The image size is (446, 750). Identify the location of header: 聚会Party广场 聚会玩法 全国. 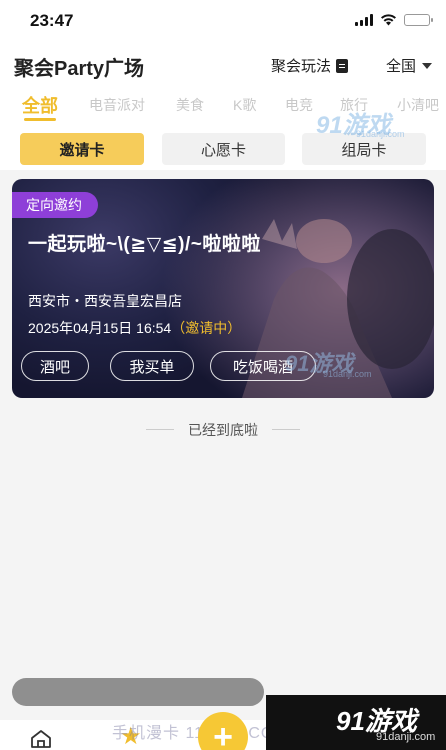
(223, 66).